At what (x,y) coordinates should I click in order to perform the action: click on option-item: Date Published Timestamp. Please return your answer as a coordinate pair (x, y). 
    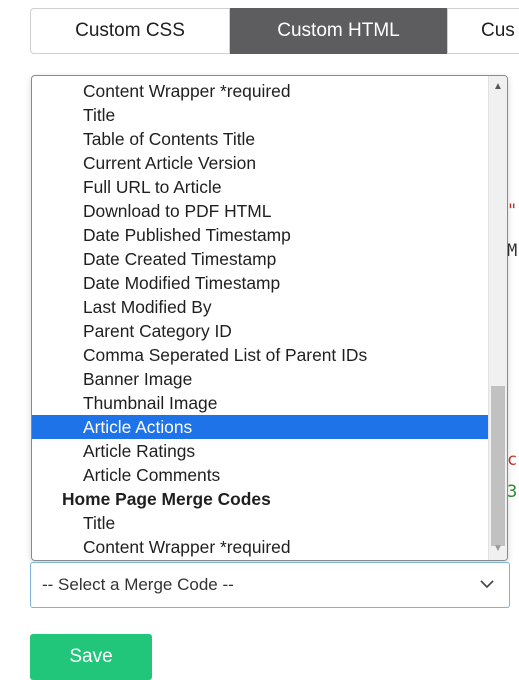
    Looking at the image, I should click on (260, 235).